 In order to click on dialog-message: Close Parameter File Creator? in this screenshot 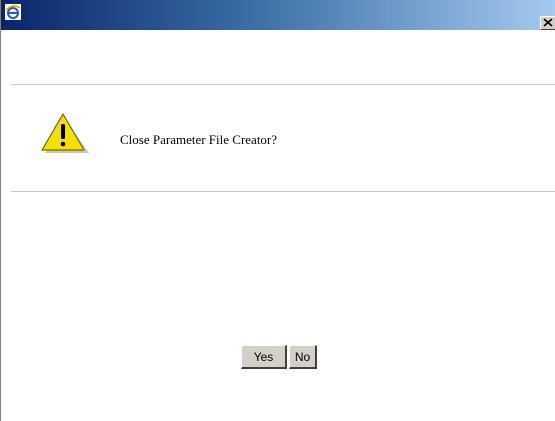, I will do `click(199, 139)`.